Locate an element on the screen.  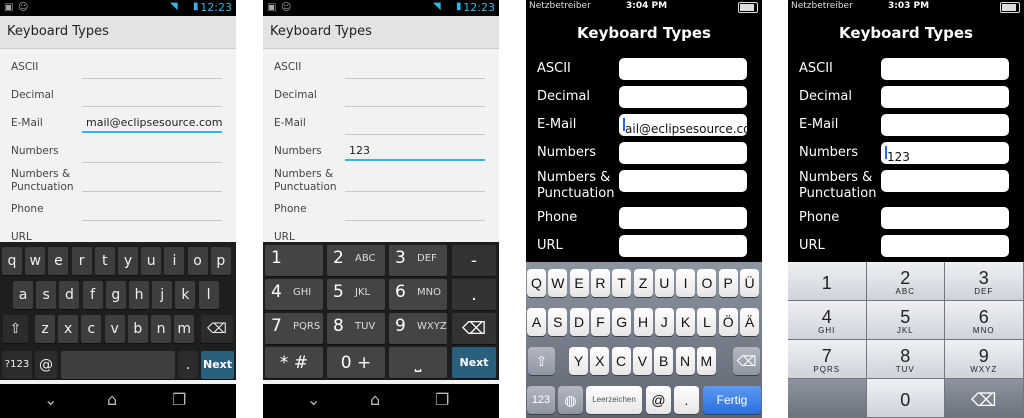
numkey-13: 0 + is located at coordinates (356, 362).